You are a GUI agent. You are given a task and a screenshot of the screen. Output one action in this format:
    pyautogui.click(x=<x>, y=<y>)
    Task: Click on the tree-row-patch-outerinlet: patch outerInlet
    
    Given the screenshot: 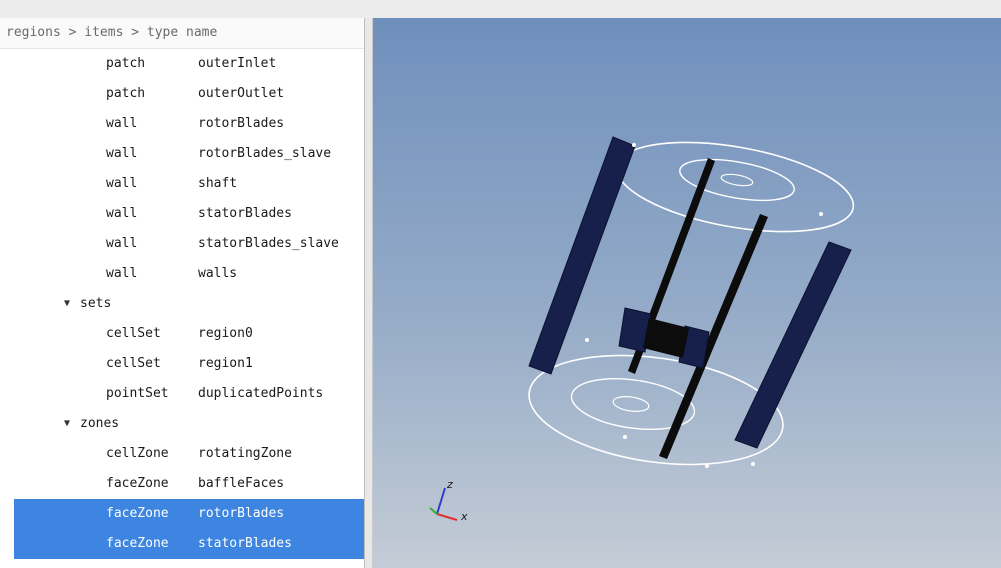 What is the action you would take?
    pyautogui.click(x=182, y=64)
    